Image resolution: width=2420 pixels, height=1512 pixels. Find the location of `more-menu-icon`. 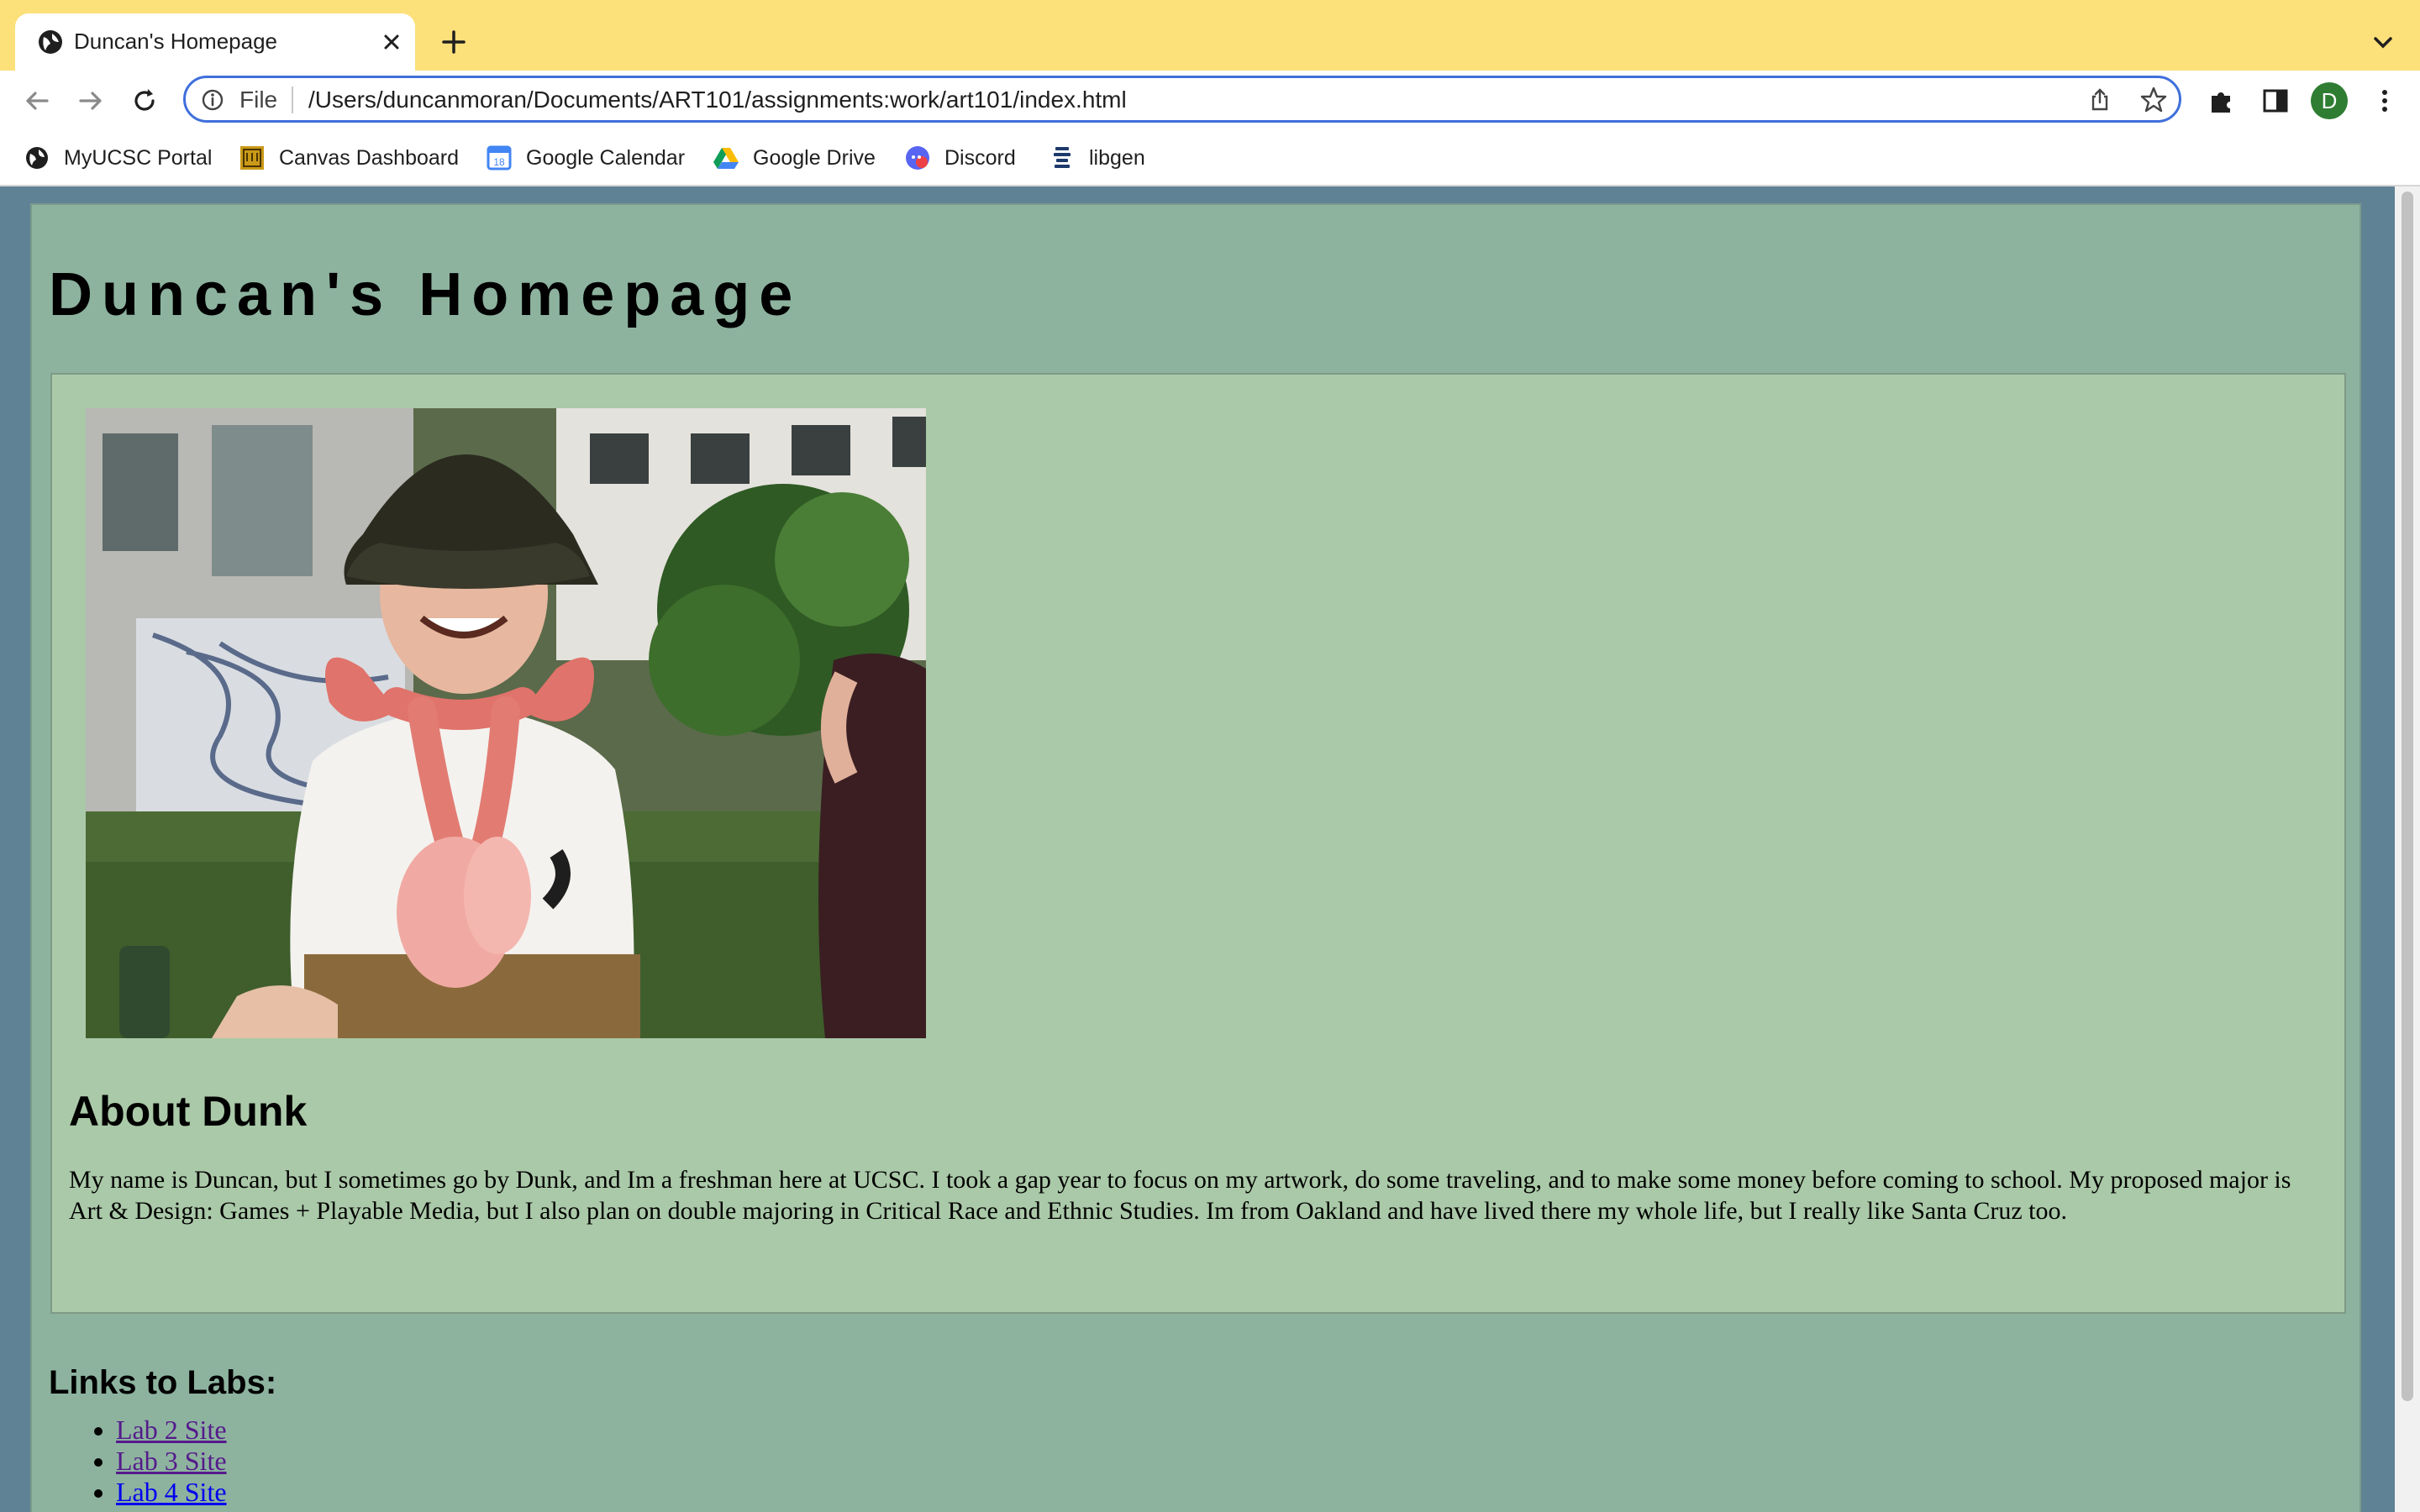

more-menu-icon is located at coordinates (2385, 101).